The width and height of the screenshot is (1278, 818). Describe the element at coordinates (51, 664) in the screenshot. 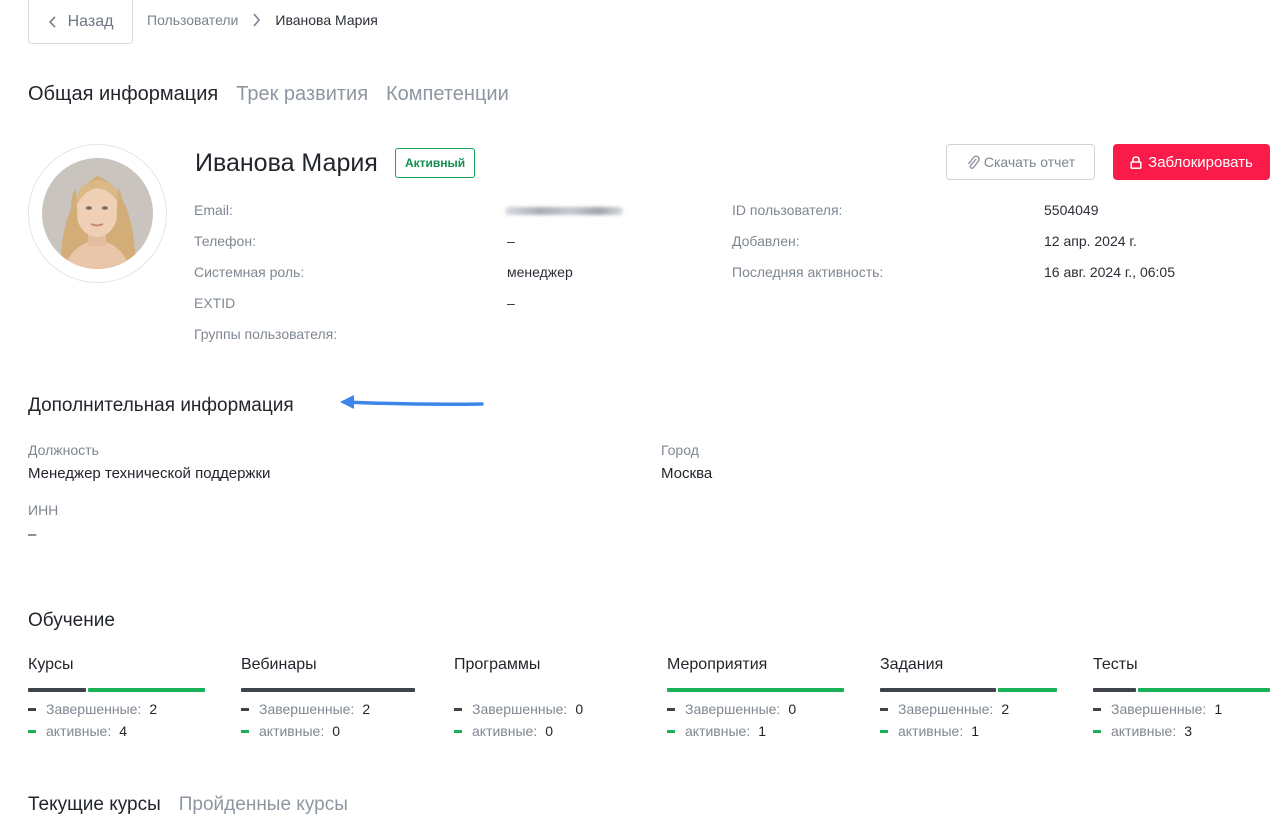

I see `stat-title: Курсы` at that location.